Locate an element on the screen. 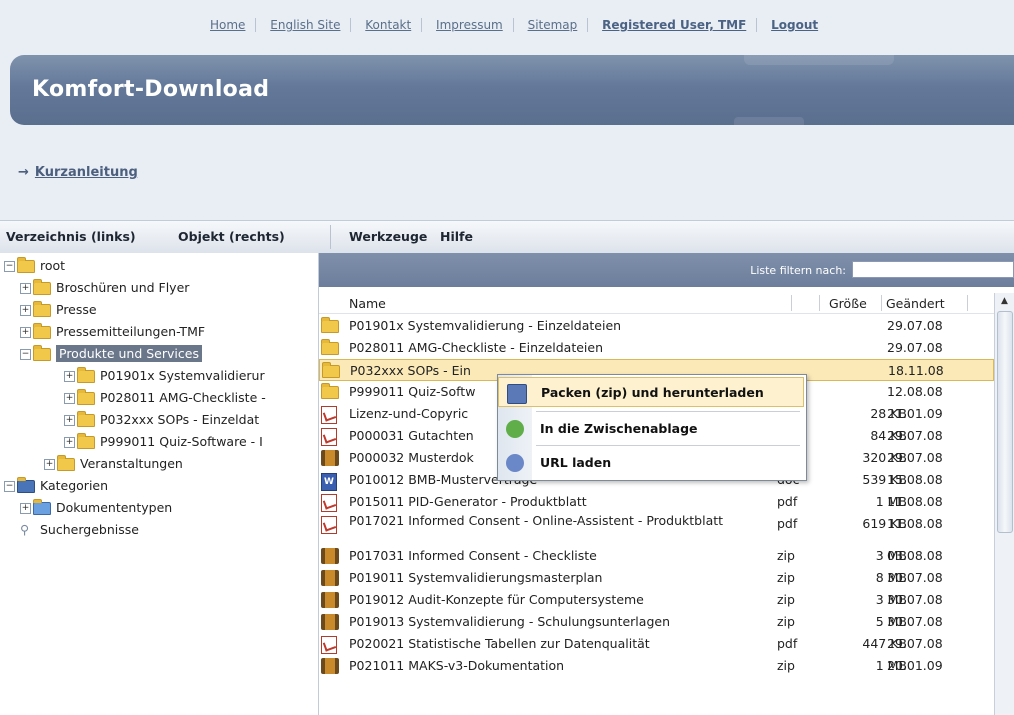 This screenshot has width=1014, height=715. tree-node-suchergebnisse: ⚲ Suchergebnisse is located at coordinates (79, 530).